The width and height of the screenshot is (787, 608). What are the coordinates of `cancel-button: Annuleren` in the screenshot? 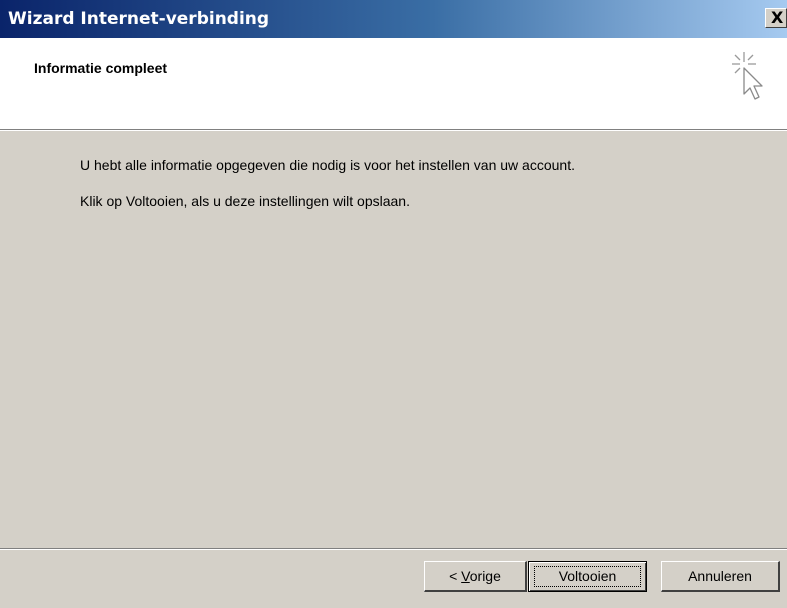 It's located at (720, 576).